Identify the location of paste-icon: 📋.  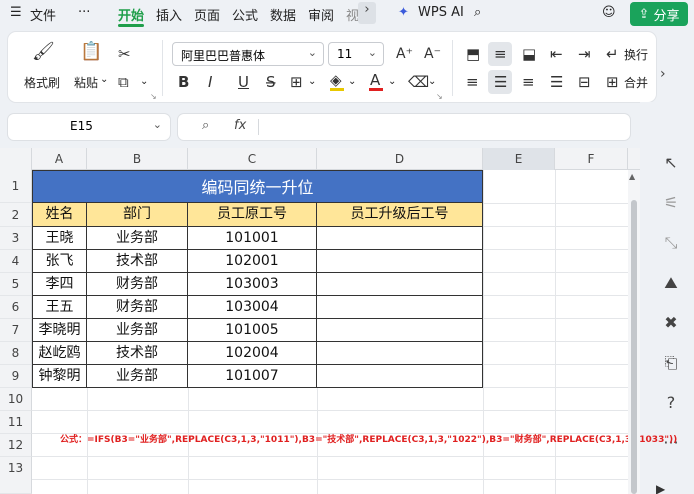
(91, 52).